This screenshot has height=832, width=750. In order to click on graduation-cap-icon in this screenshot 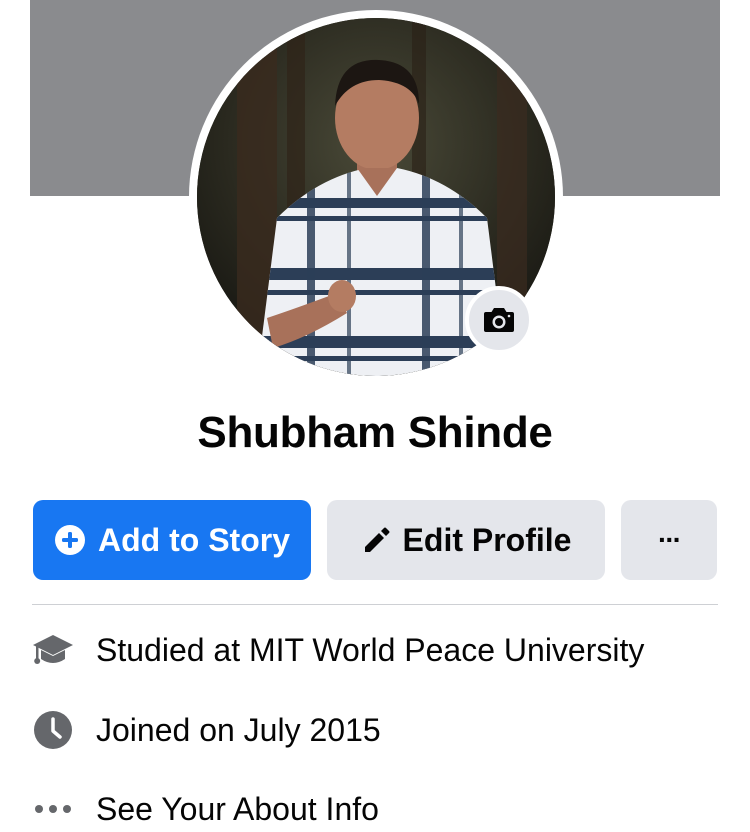, I will do `click(53, 650)`.